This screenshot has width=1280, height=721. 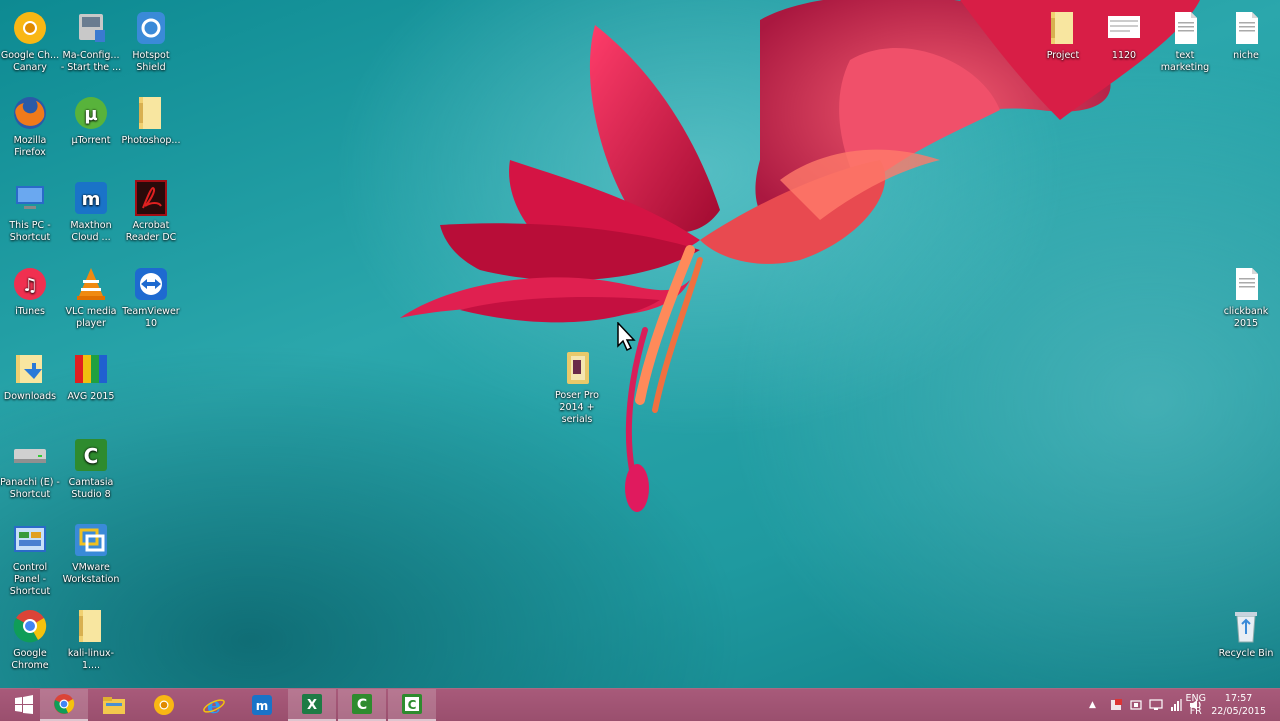 What do you see at coordinates (91, 369) in the screenshot?
I see `avg-icon` at bounding box center [91, 369].